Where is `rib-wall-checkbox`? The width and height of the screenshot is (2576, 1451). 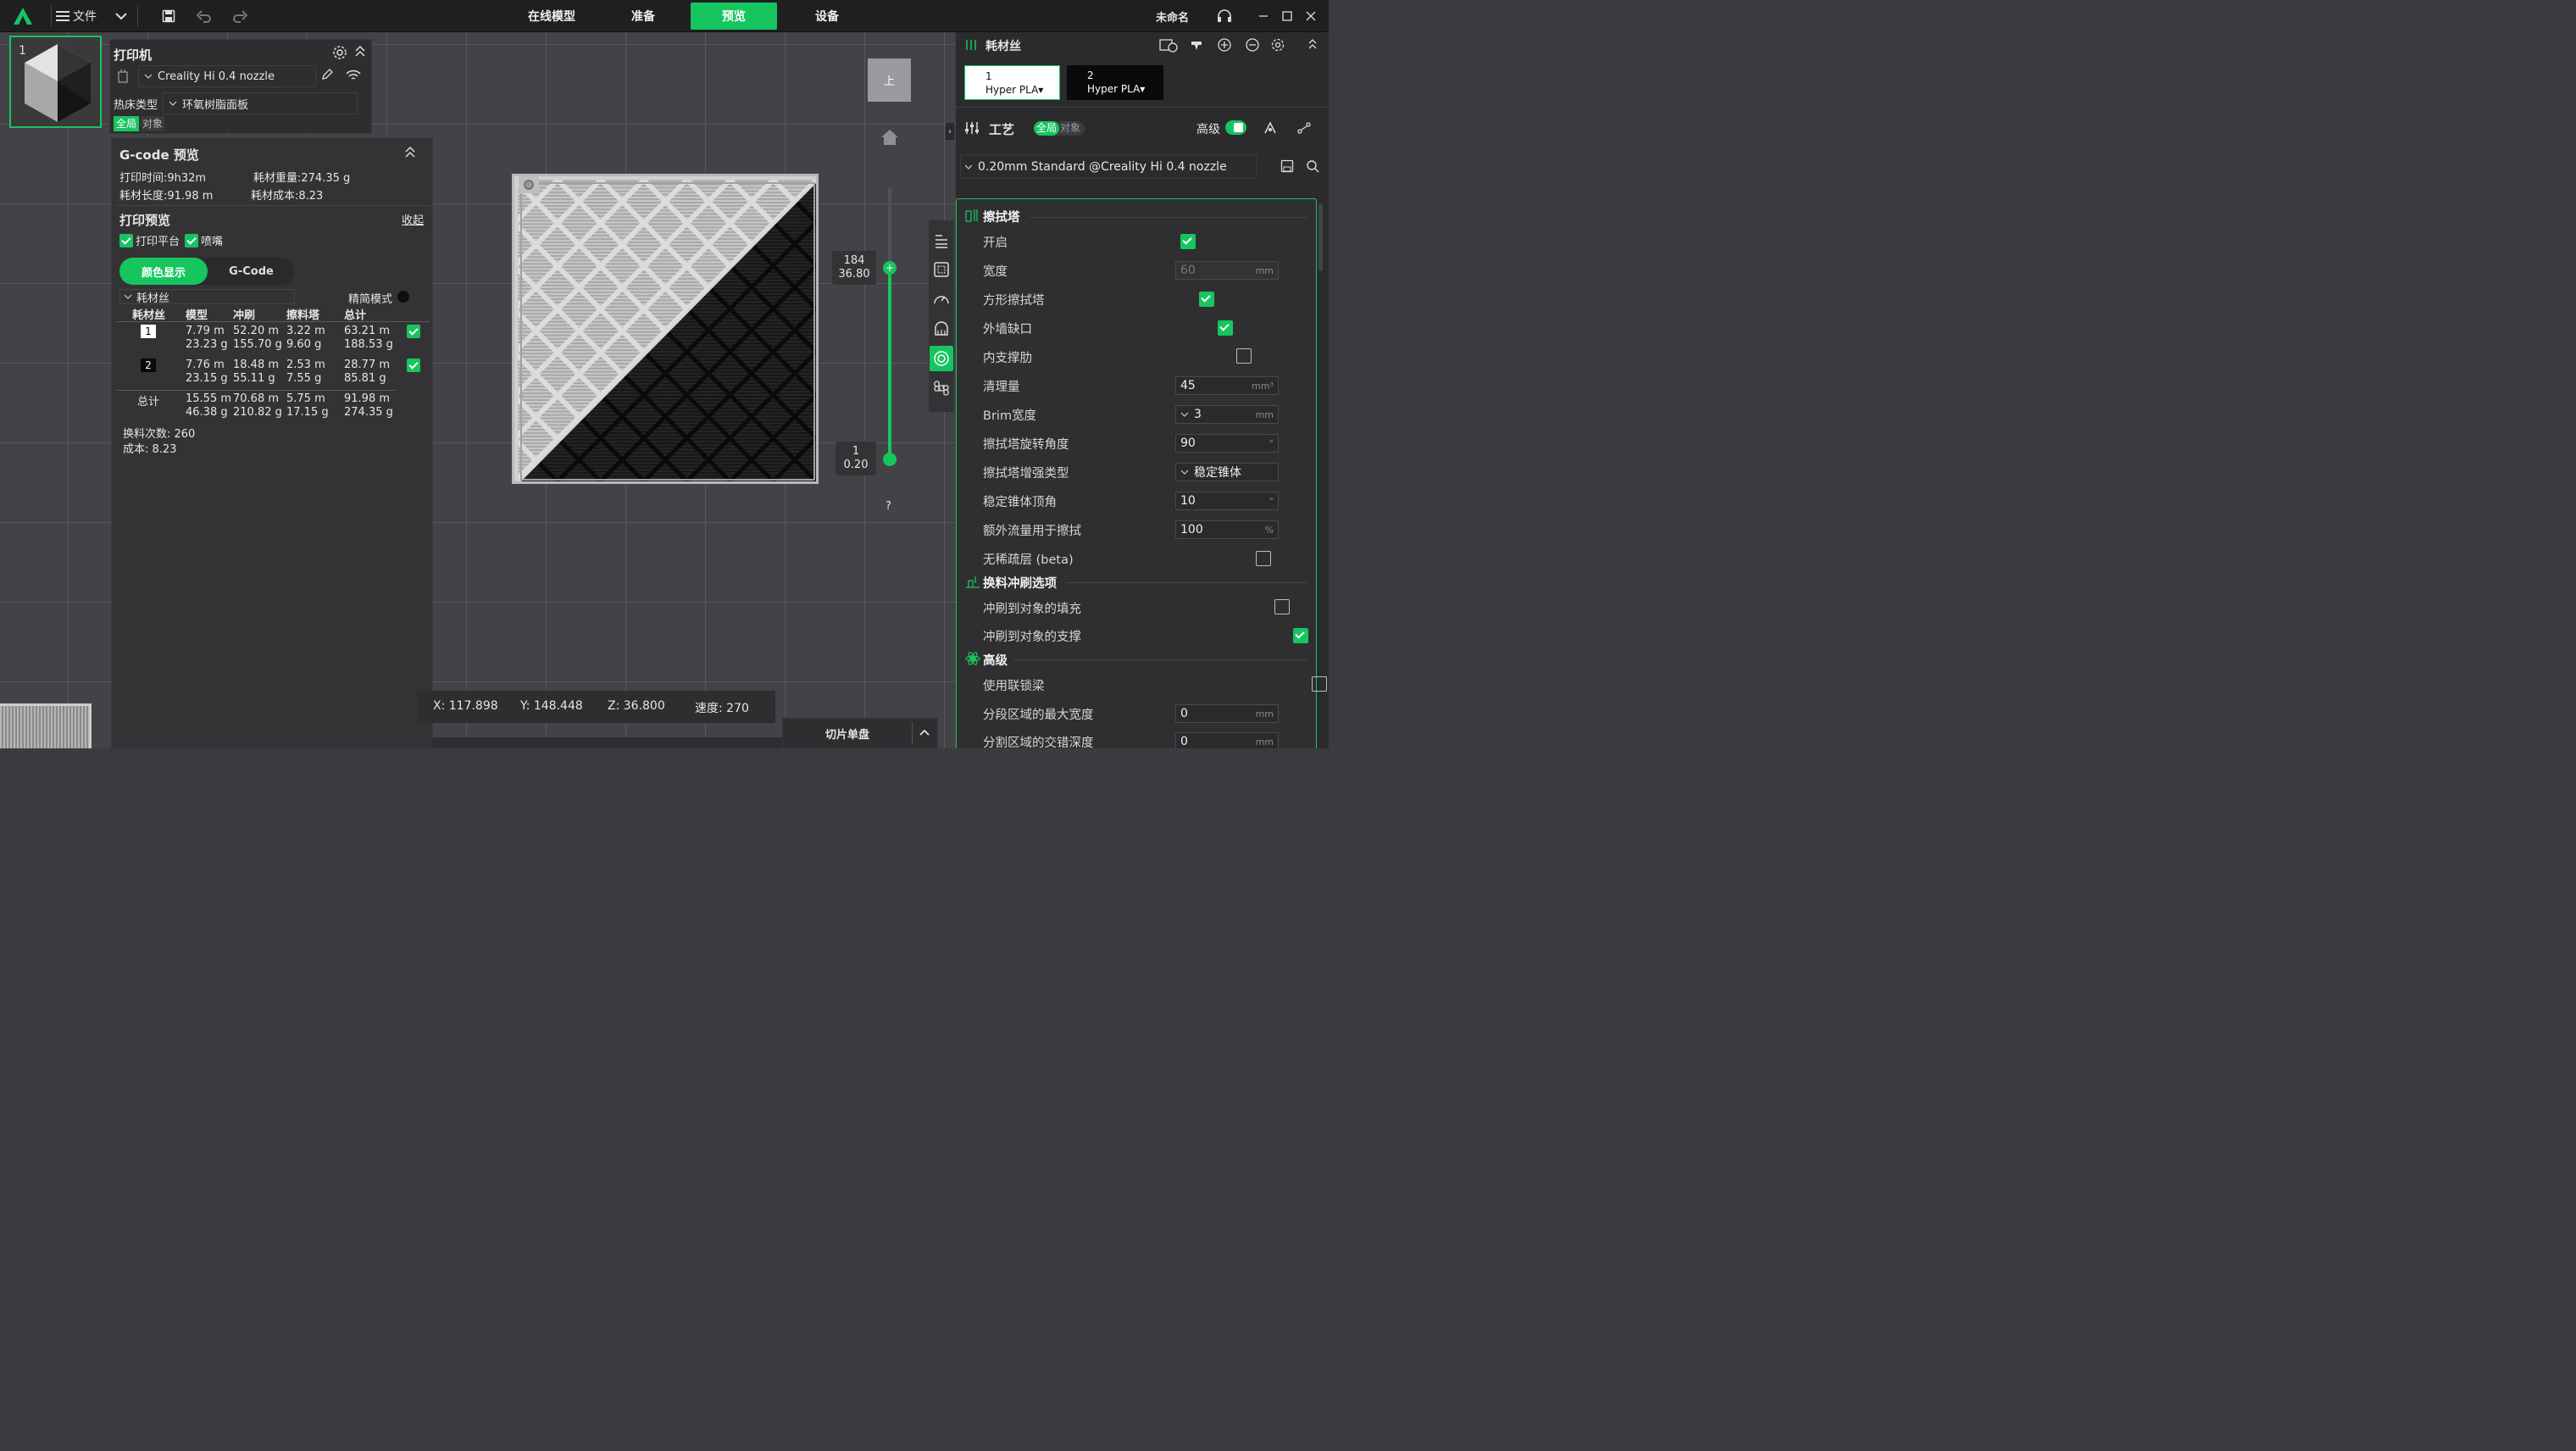
rib-wall-checkbox is located at coordinates (1207, 299).